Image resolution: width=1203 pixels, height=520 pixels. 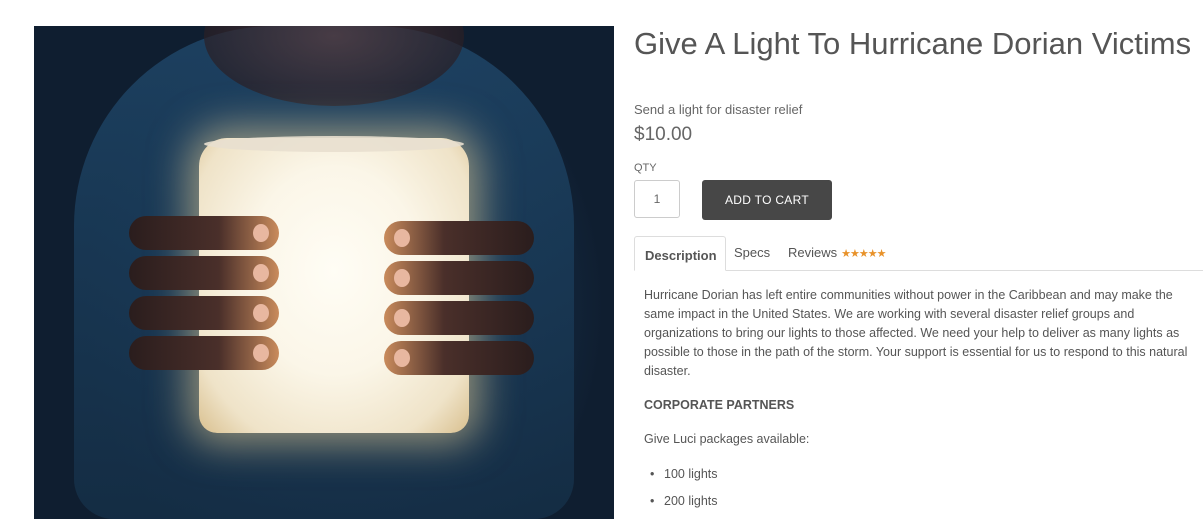 I want to click on left-hand, so click(x=204, y=296).